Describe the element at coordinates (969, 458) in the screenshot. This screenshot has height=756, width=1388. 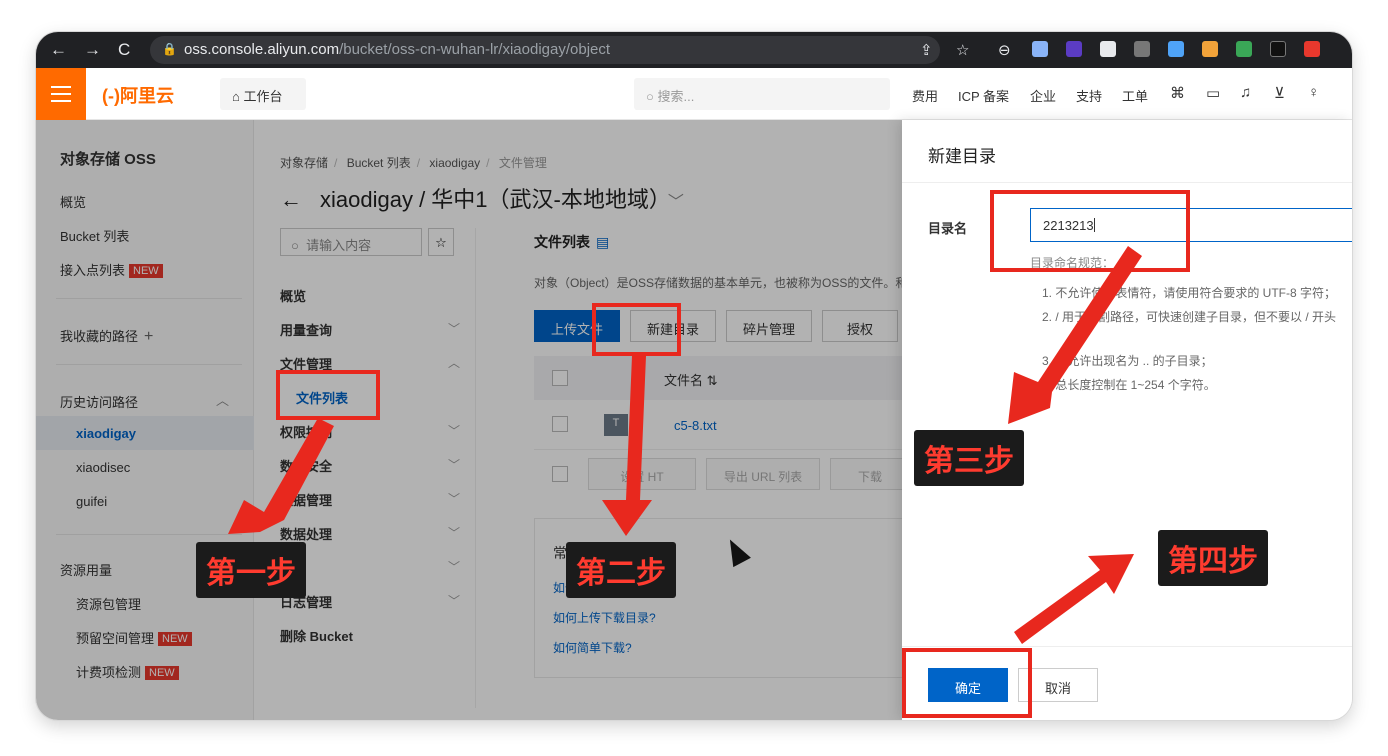
I see `step-label-3: 第三步` at that location.